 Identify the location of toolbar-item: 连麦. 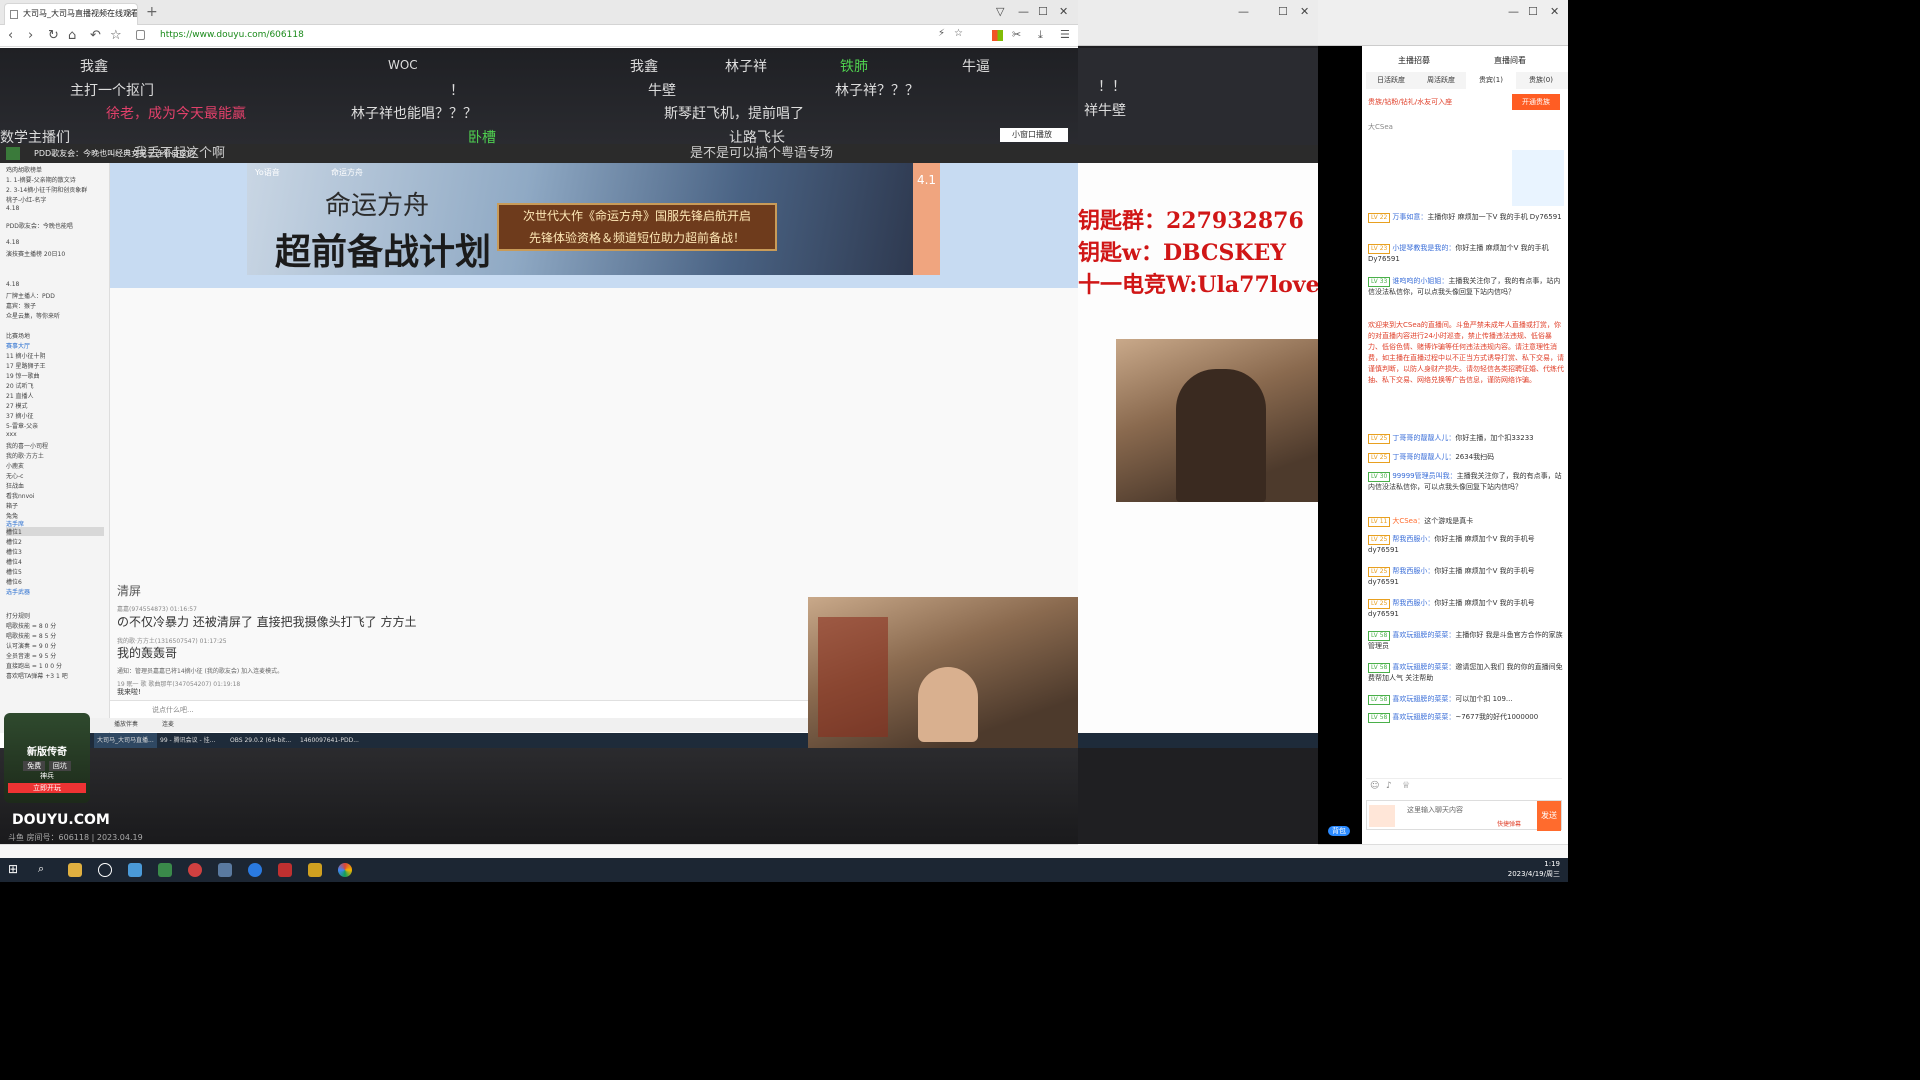
(168, 725).